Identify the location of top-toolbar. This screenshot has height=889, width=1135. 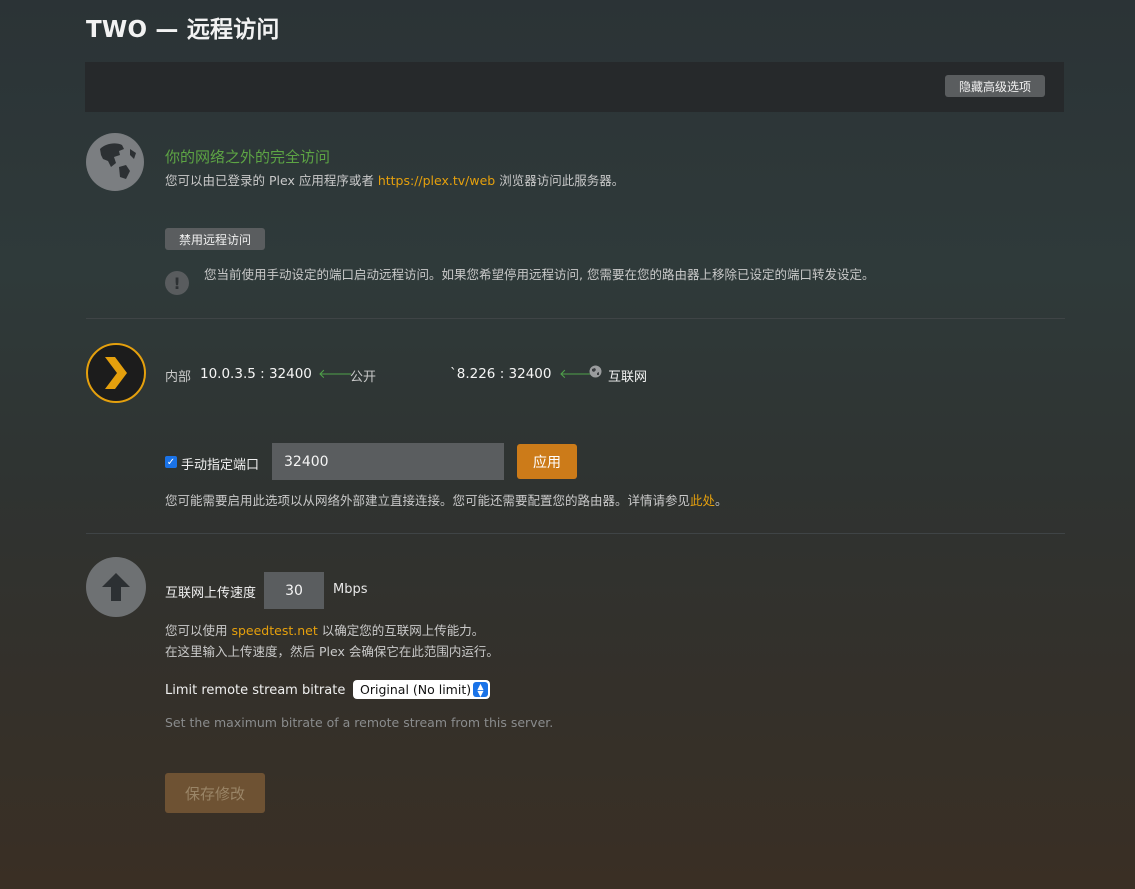
(574, 87).